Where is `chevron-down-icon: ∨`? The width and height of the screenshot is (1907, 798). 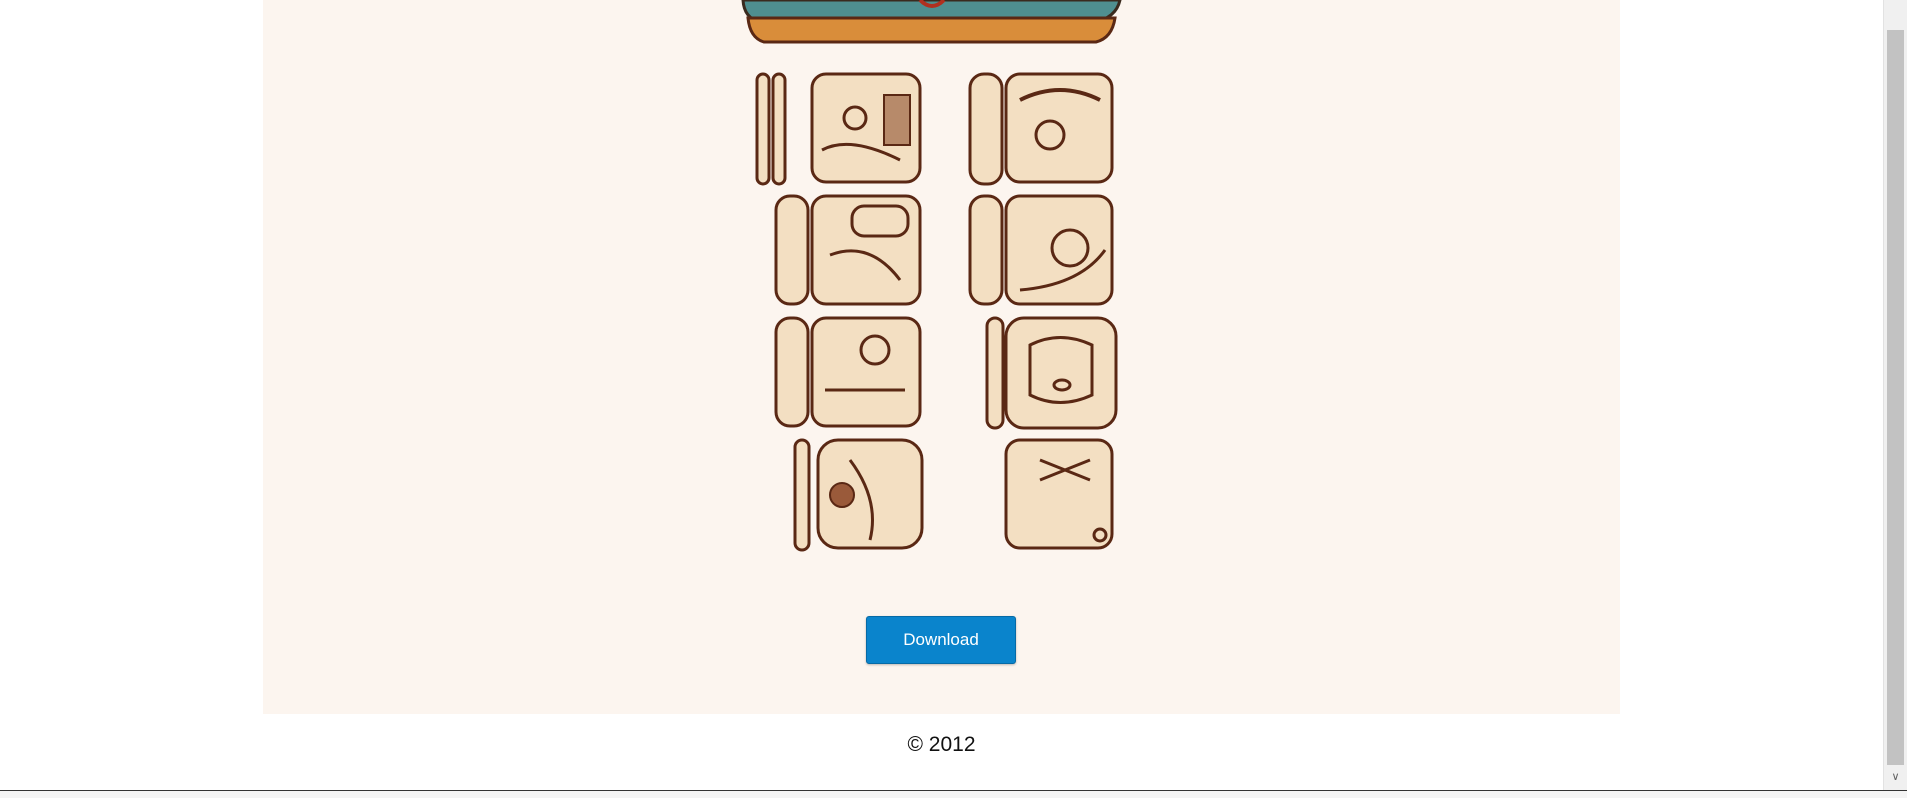
chevron-down-icon: ∨ is located at coordinates (1895, 777).